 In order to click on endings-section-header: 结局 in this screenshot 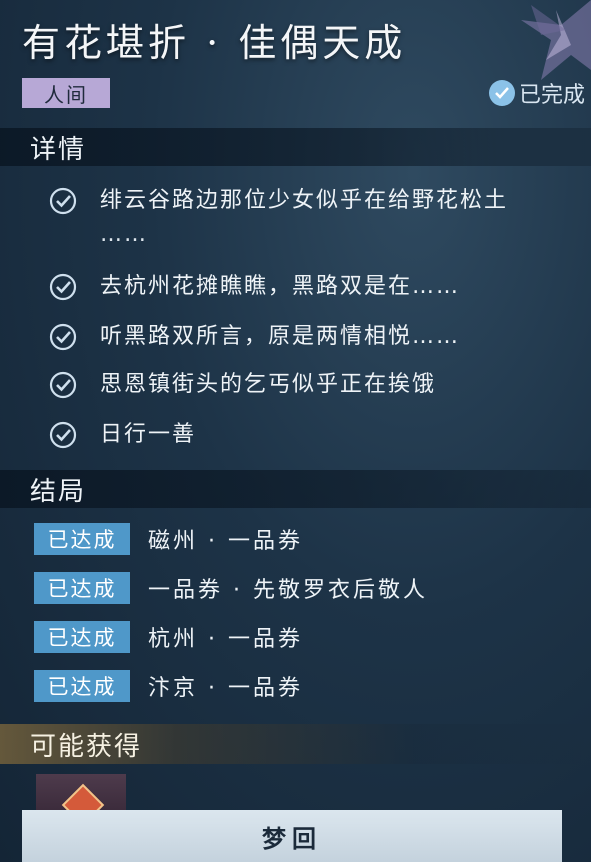, I will do `click(295, 489)`.